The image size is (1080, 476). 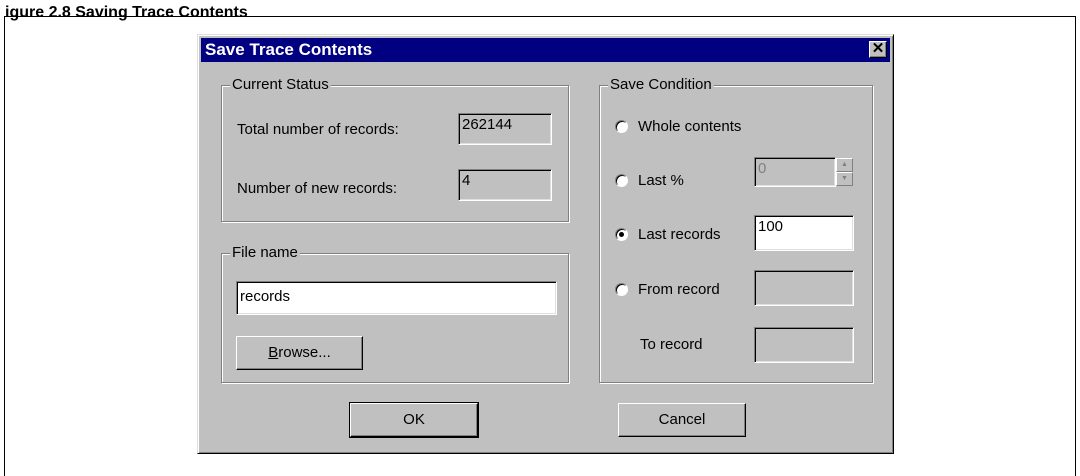 What do you see at coordinates (804, 345) in the screenshot?
I see `to-record-input` at bounding box center [804, 345].